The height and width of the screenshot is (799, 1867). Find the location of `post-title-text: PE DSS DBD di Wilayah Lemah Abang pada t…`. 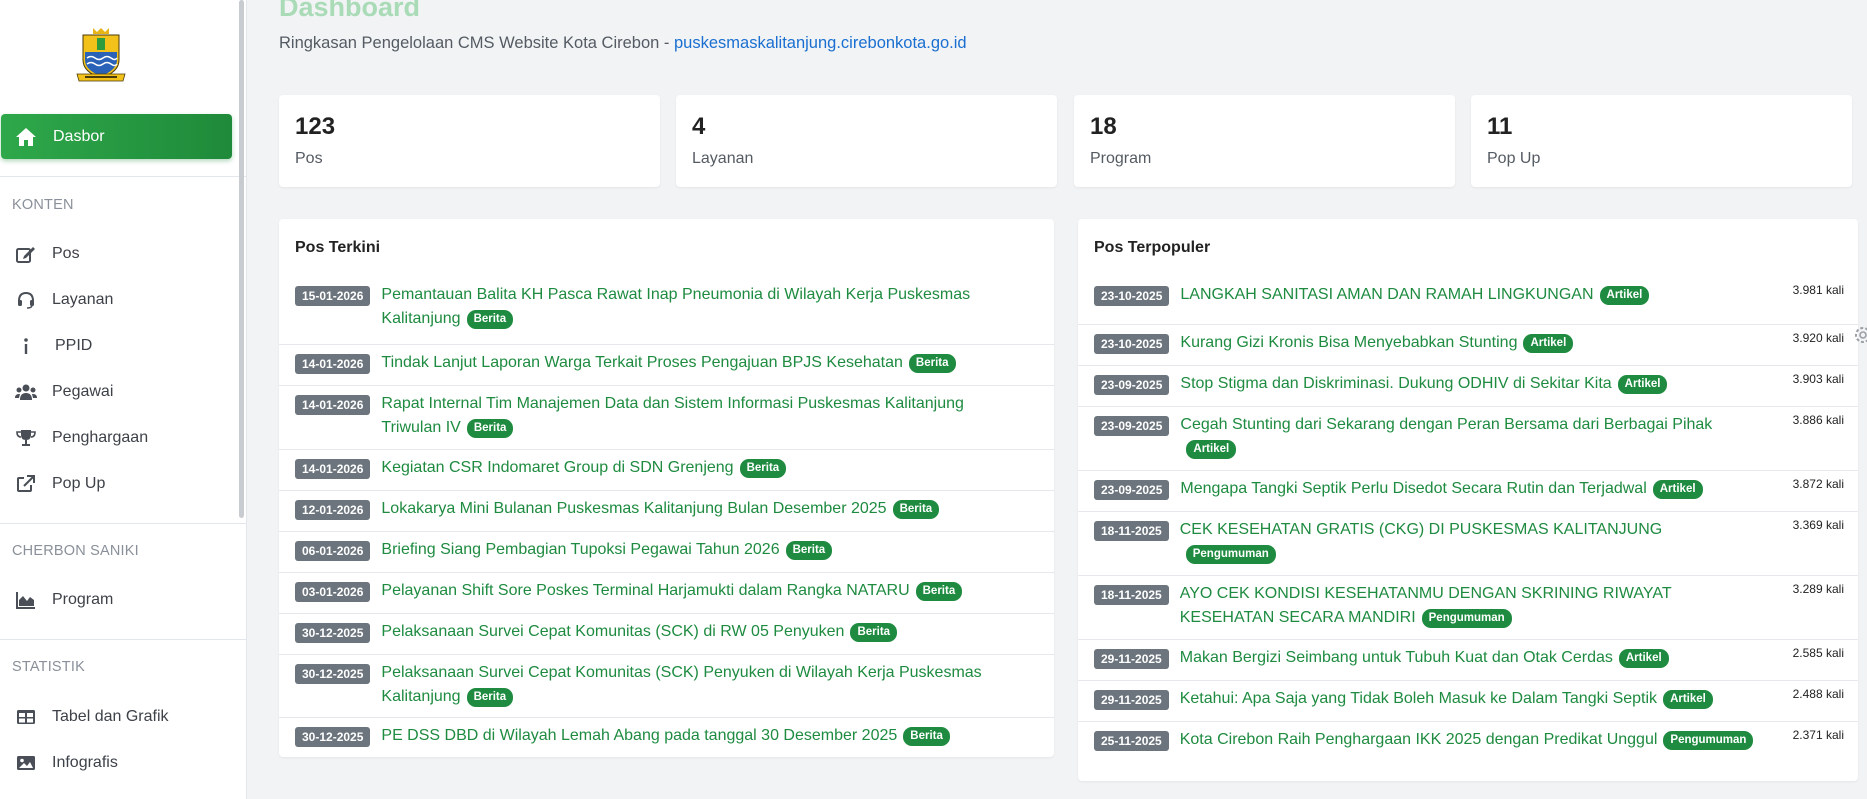

post-title-text: PE DSS DBD di Wilayah Lemah Abang pada t… is located at coordinates (639, 735).